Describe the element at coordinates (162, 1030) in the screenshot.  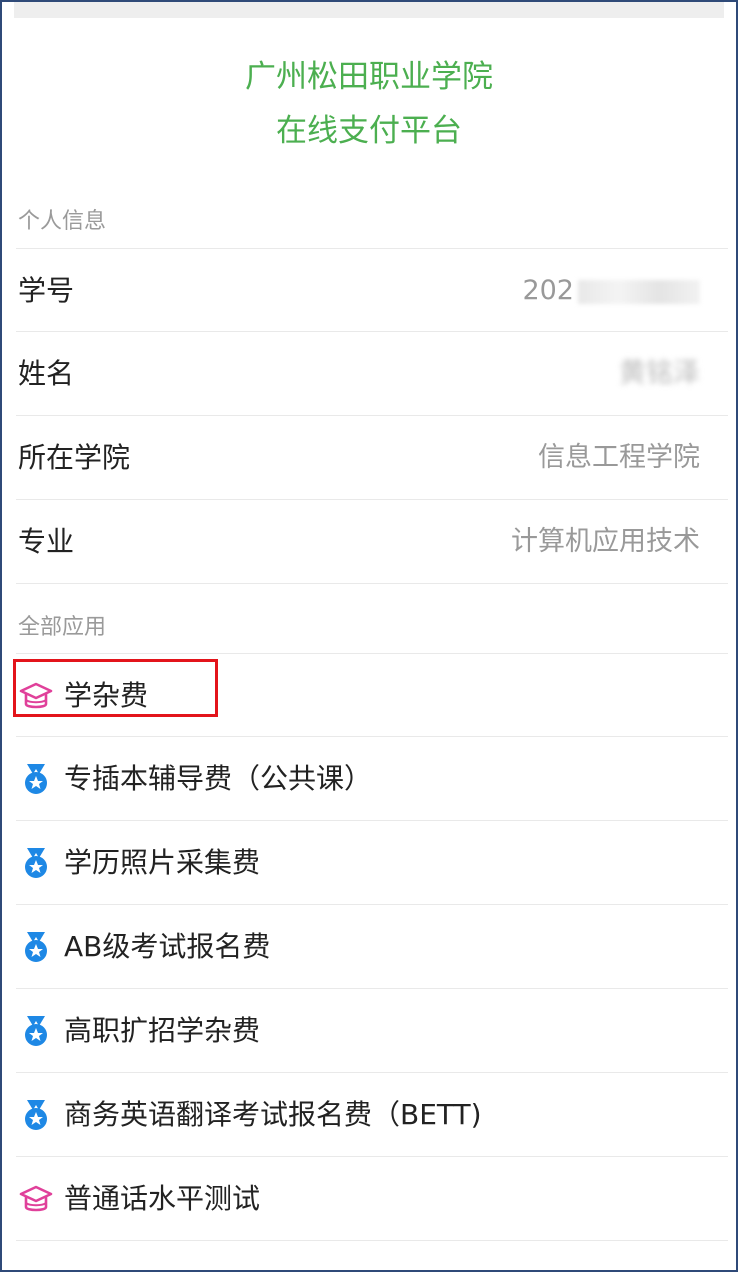
I see `app-item-label: 高职扩招学杂费` at that location.